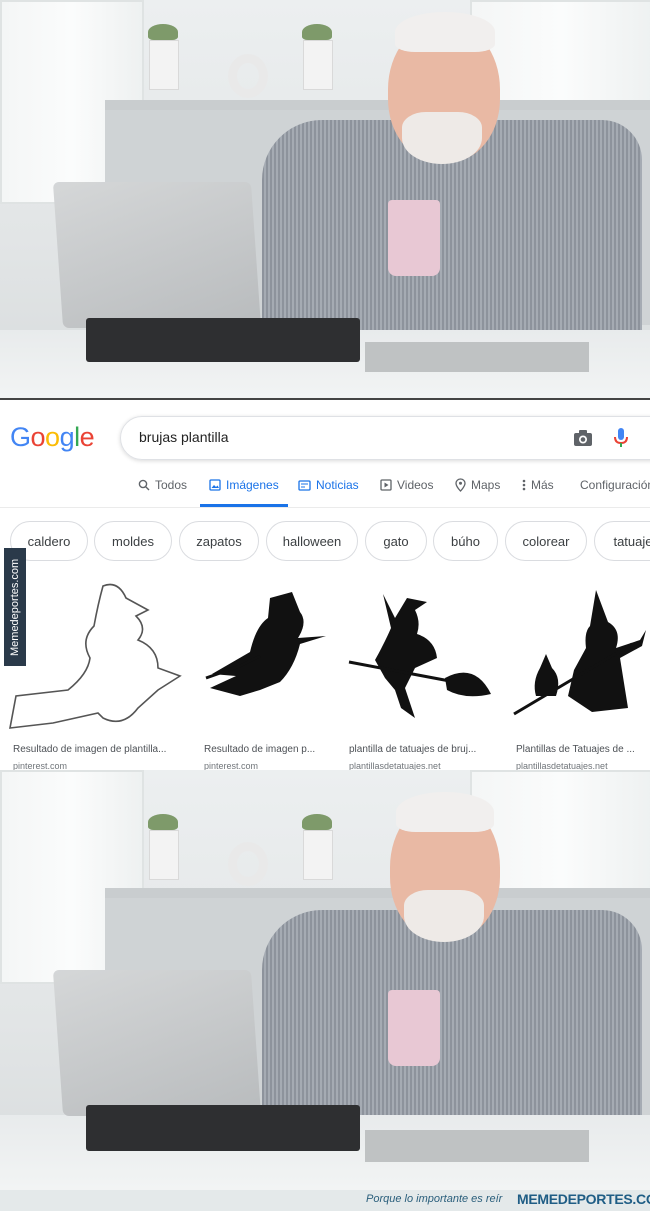 This screenshot has width=650, height=1211. I want to click on more-icon, so click(524, 485).